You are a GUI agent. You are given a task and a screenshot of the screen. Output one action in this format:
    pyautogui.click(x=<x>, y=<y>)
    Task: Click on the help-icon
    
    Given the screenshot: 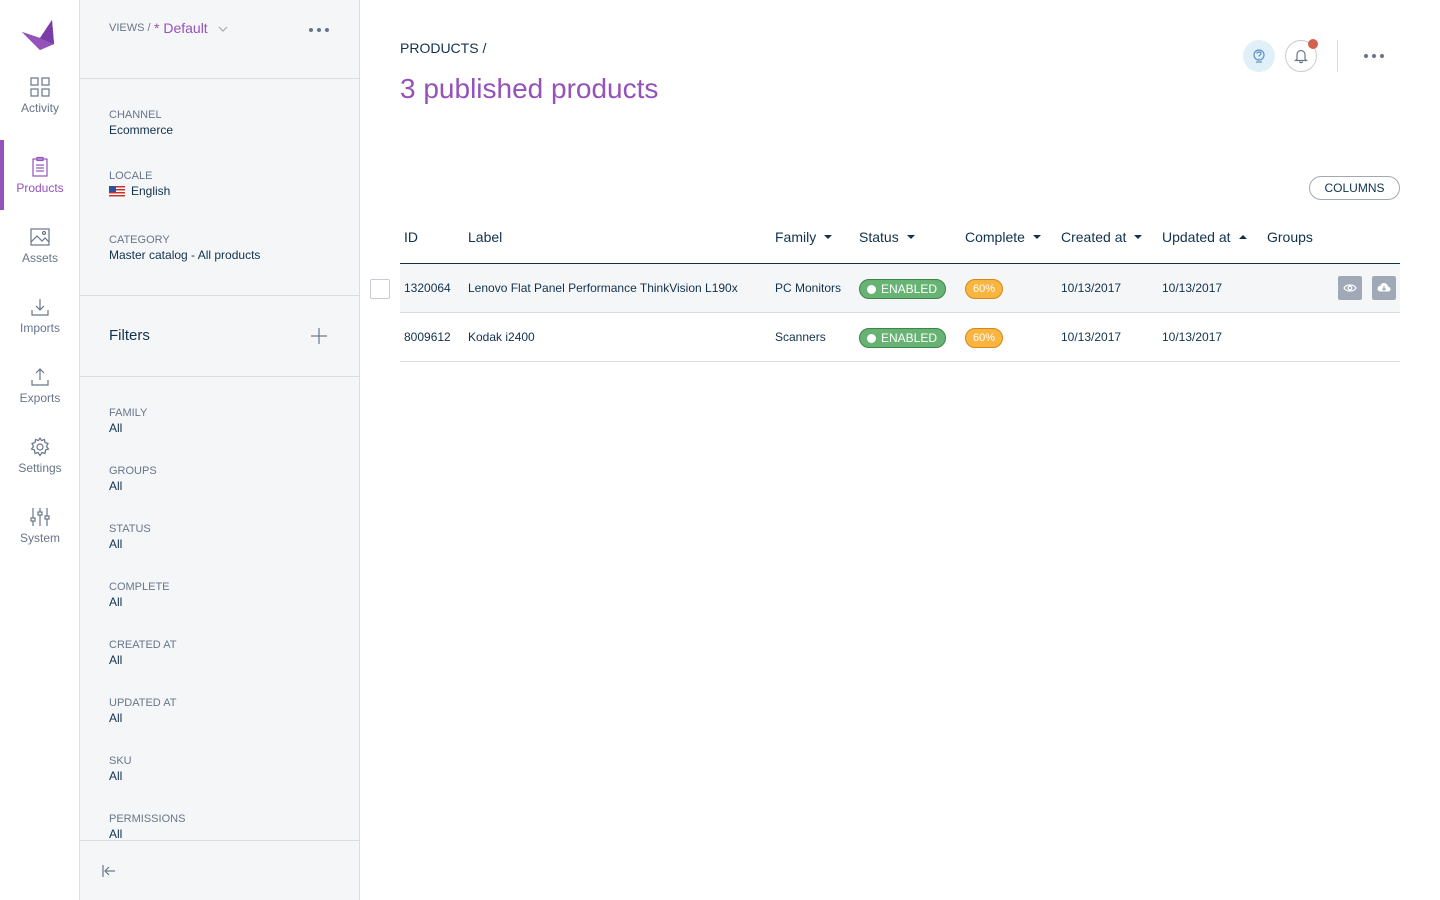 What is the action you would take?
    pyautogui.click(x=1259, y=56)
    